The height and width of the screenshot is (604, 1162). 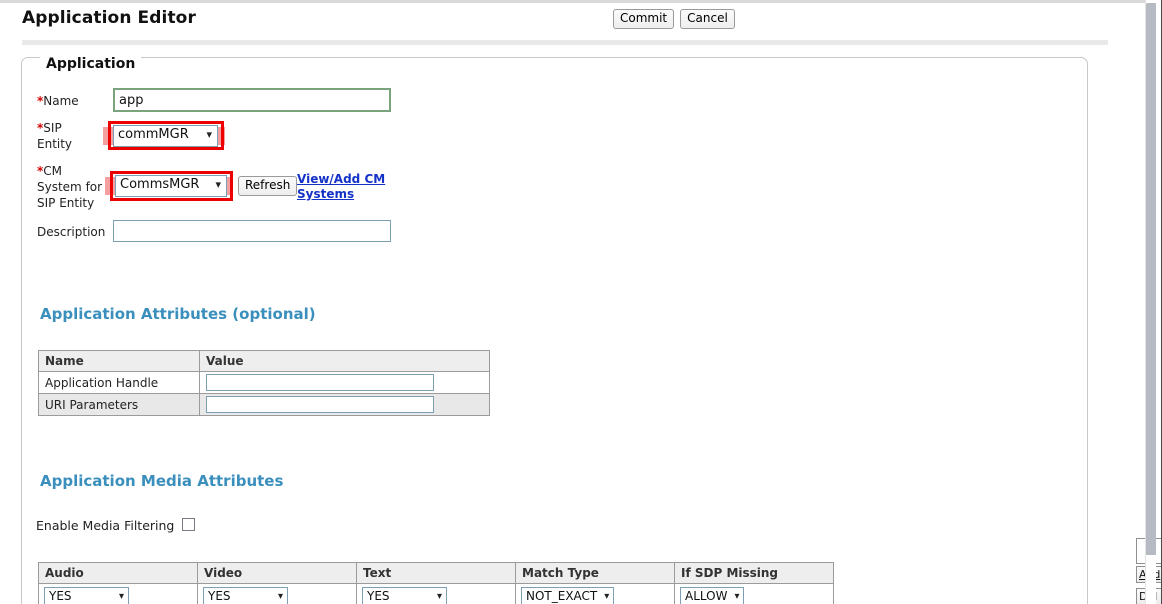 I want to click on audio-cell: YES ▾, so click(x=118, y=593).